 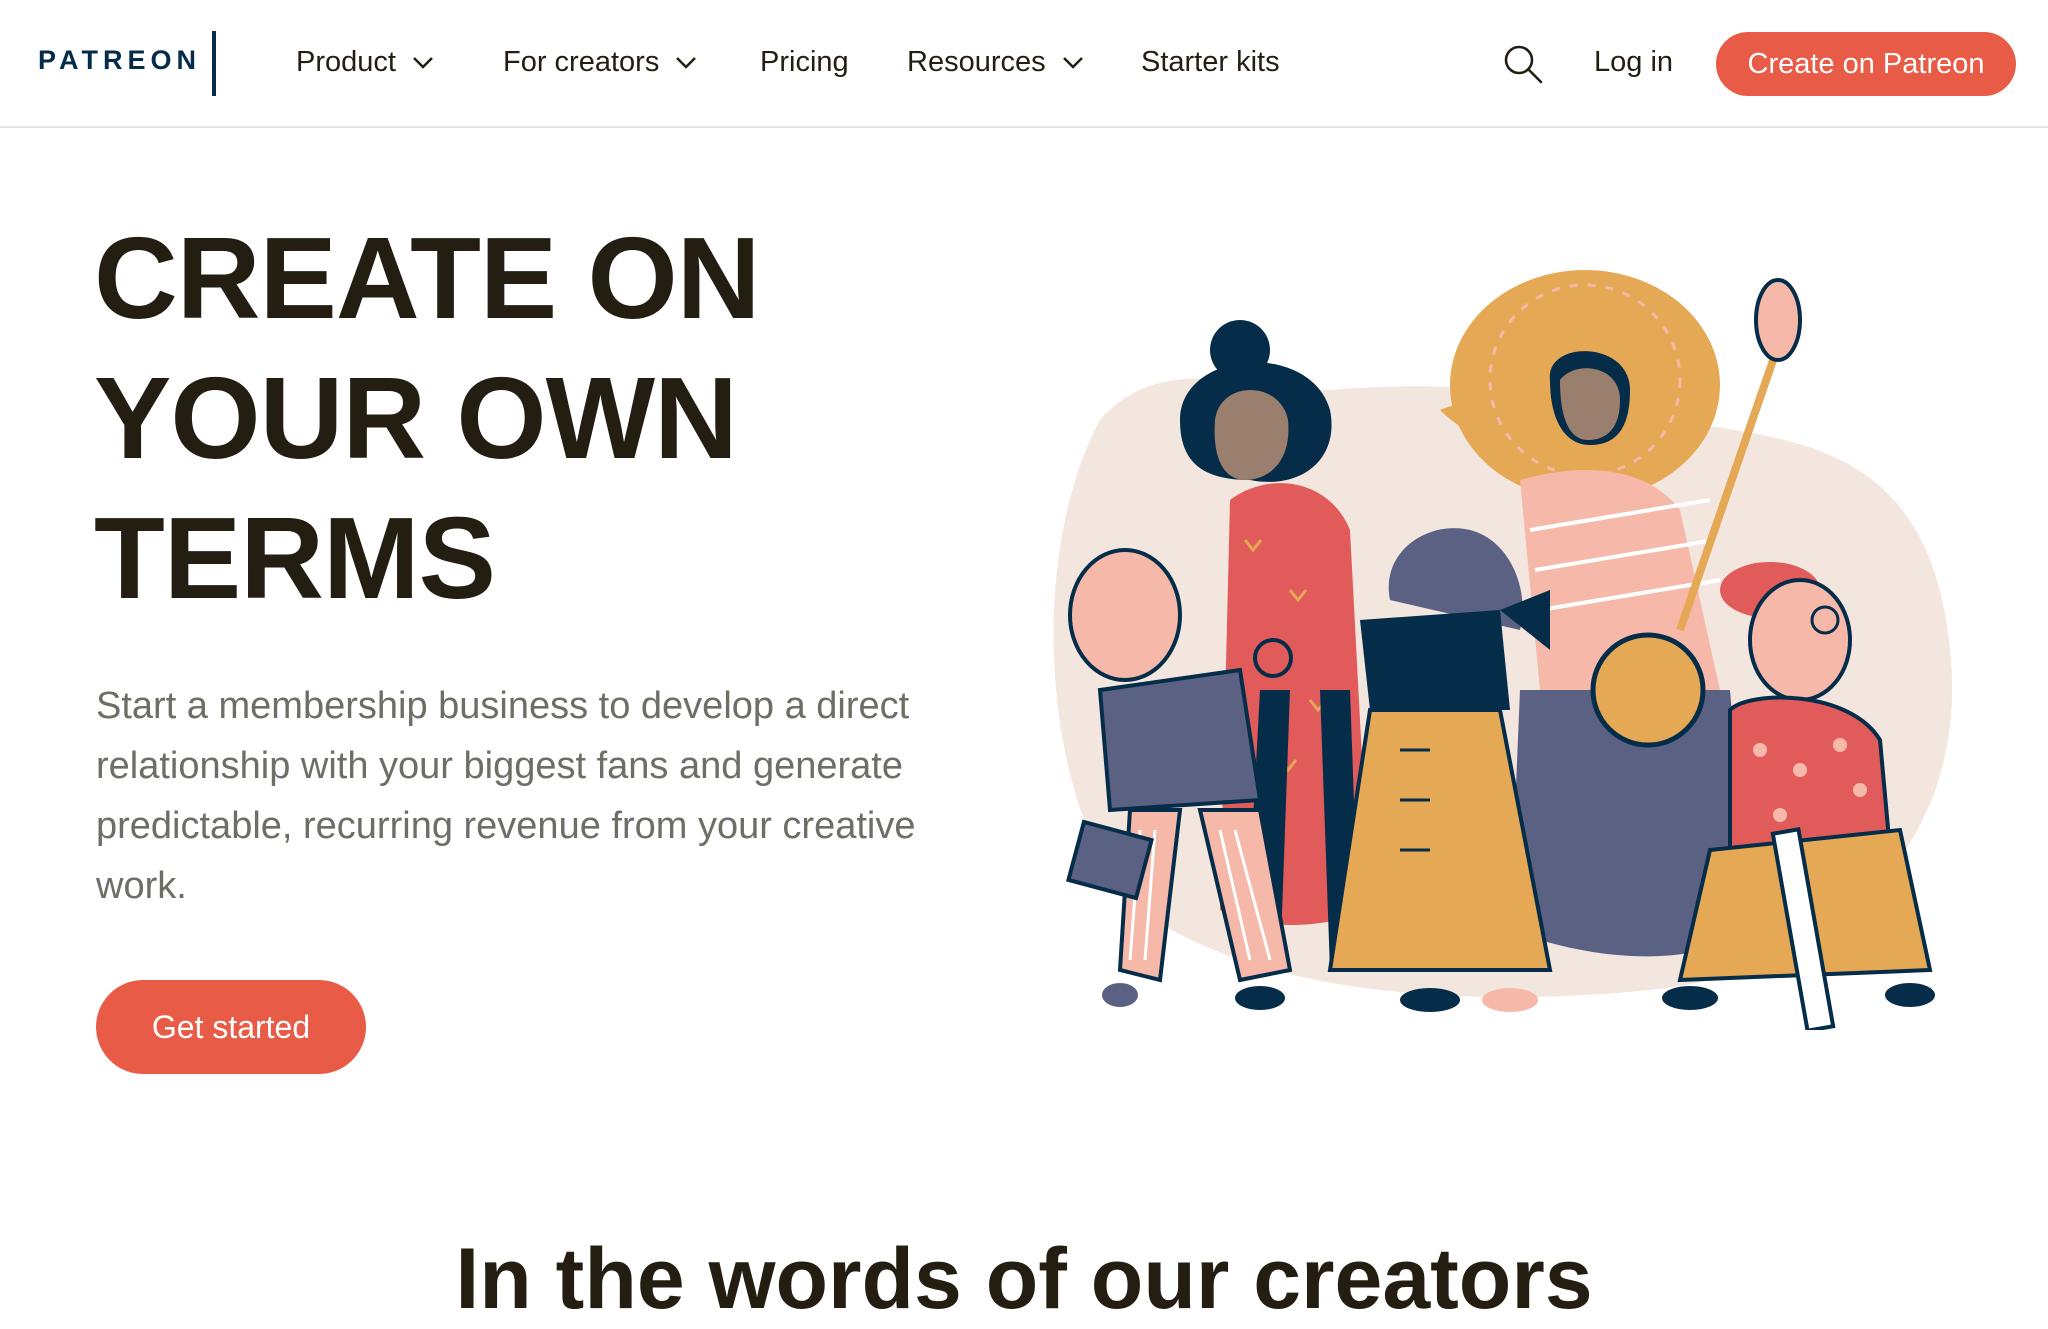 What do you see at coordinates (295, 558) in the screenshot?
I see `hero-title-line: TERMS` at bounding box center [295, 558].